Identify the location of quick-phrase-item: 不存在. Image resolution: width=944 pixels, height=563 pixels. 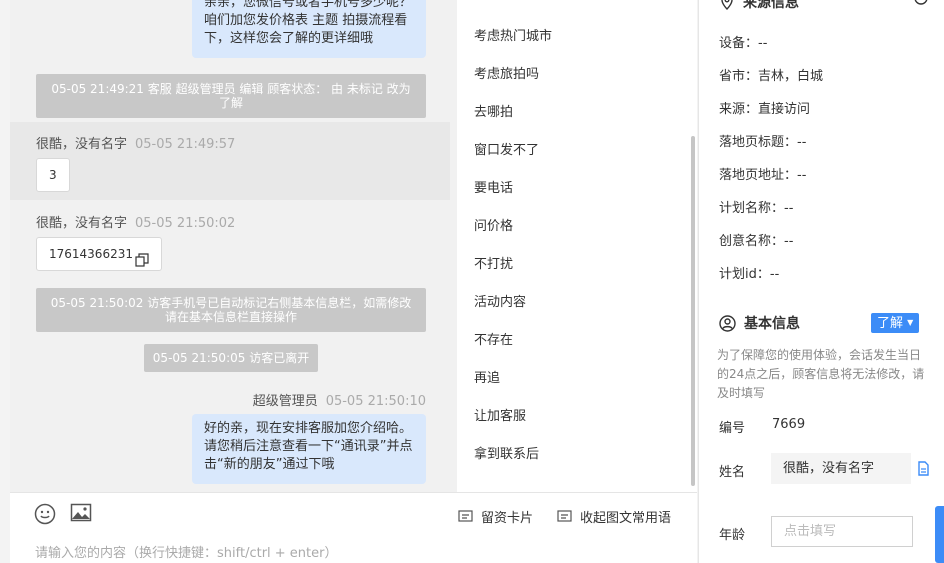
(493, 338).